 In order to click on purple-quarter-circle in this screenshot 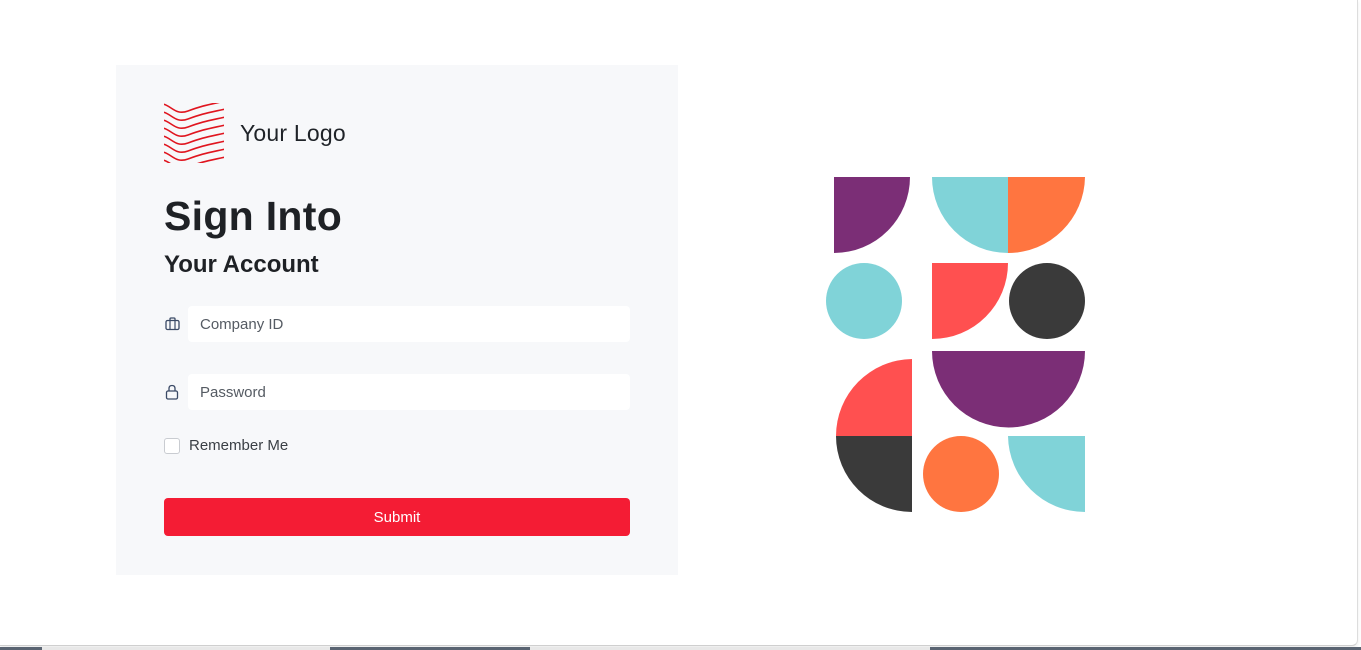, I will do `click(872, 215)`.